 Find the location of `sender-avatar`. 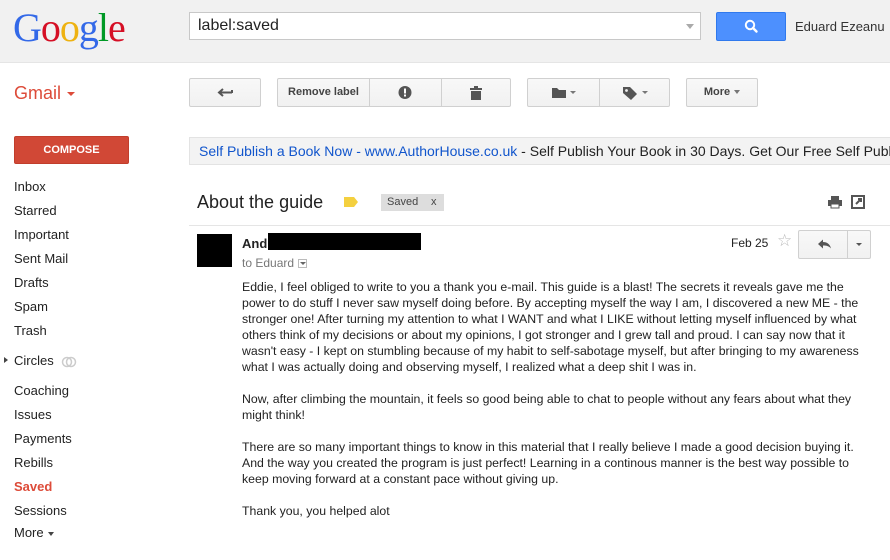

sender-avatar is located at coordinates (214, 250).